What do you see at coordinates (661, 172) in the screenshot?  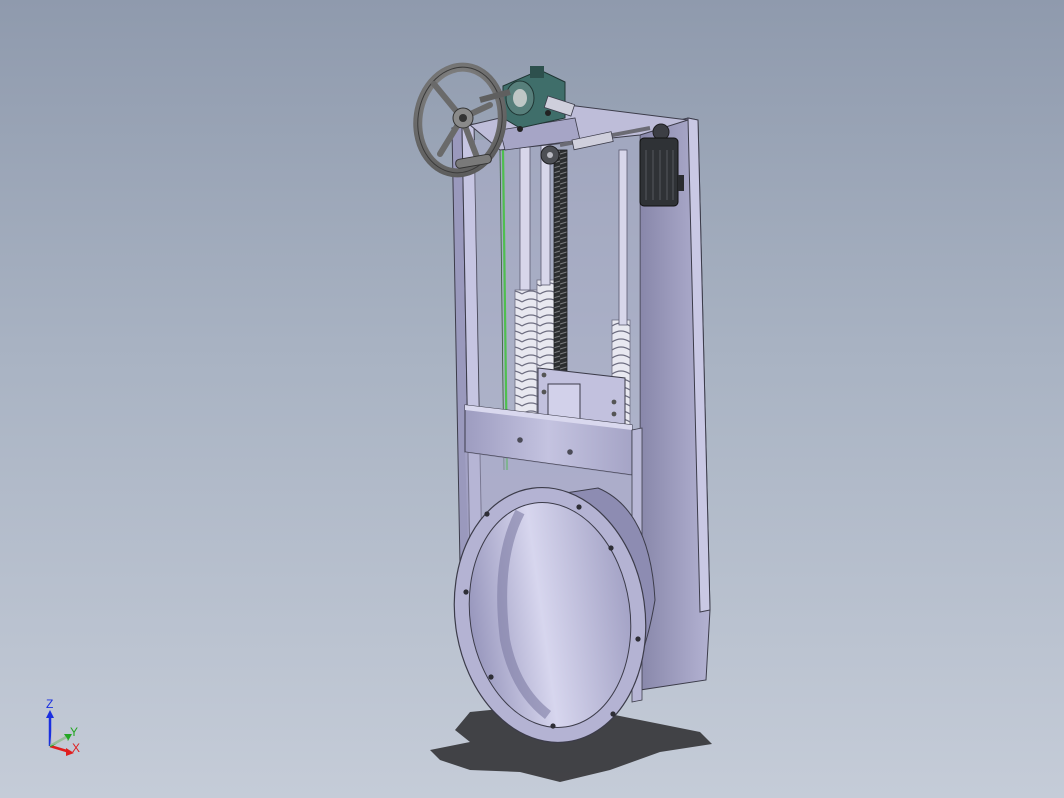 I see `motor` at bounding box center [661, 172].